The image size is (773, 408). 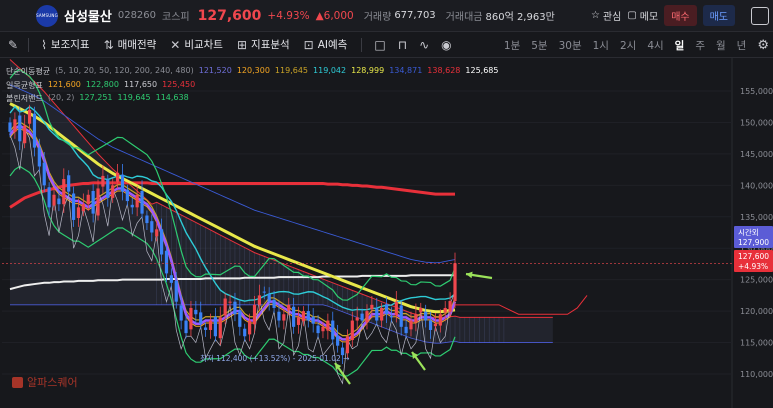 What do you see at coordinates (628, 45) in the screenshot?
I see `period-4: 2시` at bounding box center [628, 45].